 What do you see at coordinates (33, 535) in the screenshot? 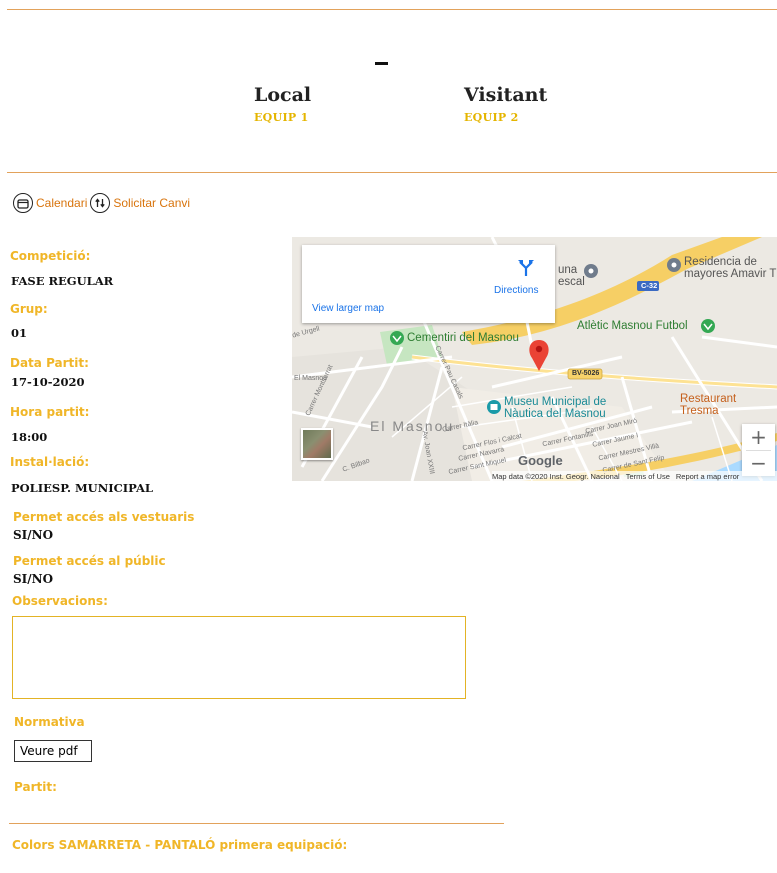
I see `locker-access-value: SI/NO` at bounding box center [33, 535].